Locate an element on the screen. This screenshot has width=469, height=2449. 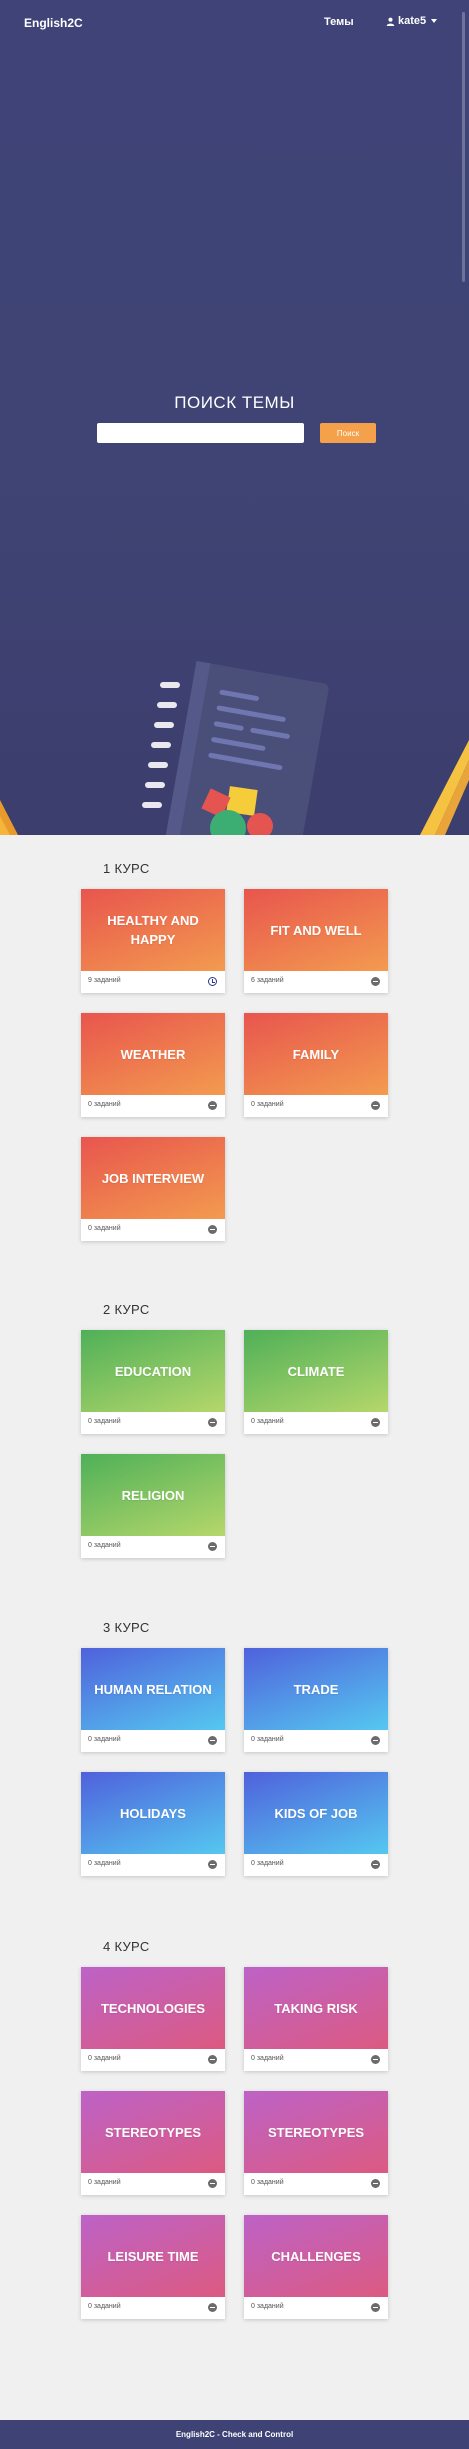
card-title: TAKING RISK is located at coordinates (316, 2008).